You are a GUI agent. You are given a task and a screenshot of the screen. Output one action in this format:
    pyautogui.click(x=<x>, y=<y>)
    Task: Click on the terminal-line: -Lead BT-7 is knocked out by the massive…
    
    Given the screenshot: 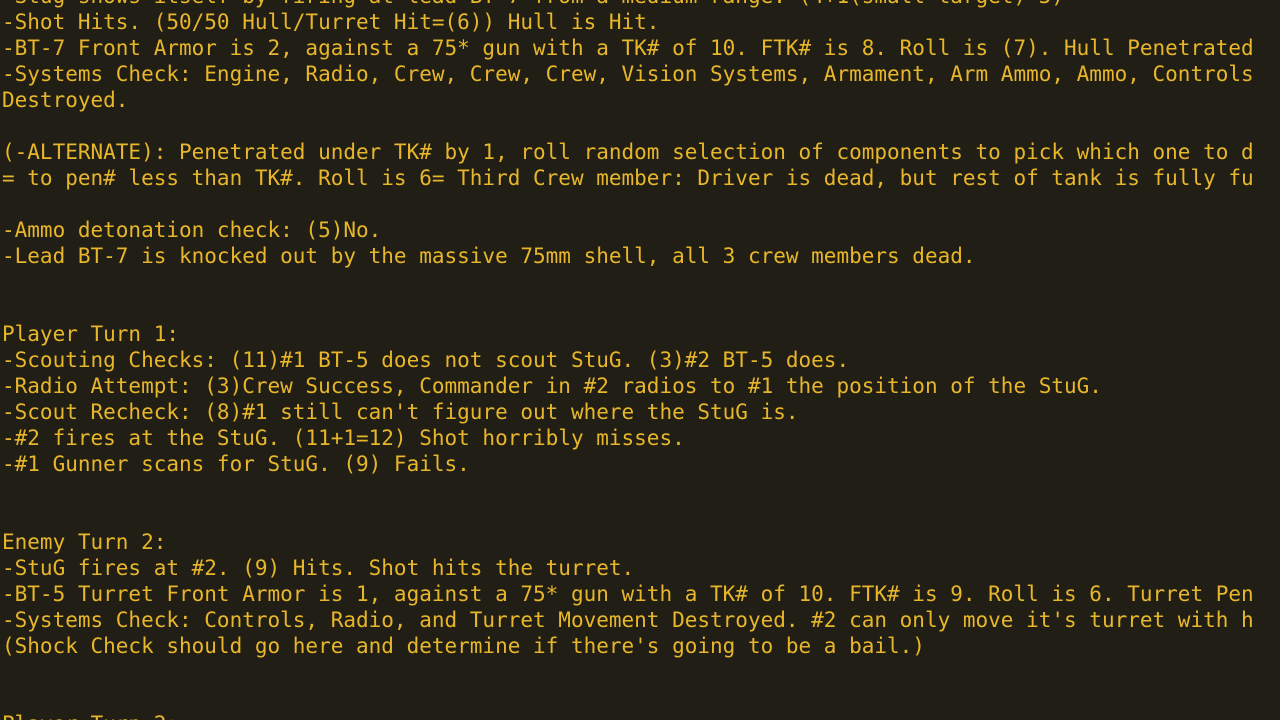 What is the action you would take?
    pyautogui.click(x=489, y=256)
    